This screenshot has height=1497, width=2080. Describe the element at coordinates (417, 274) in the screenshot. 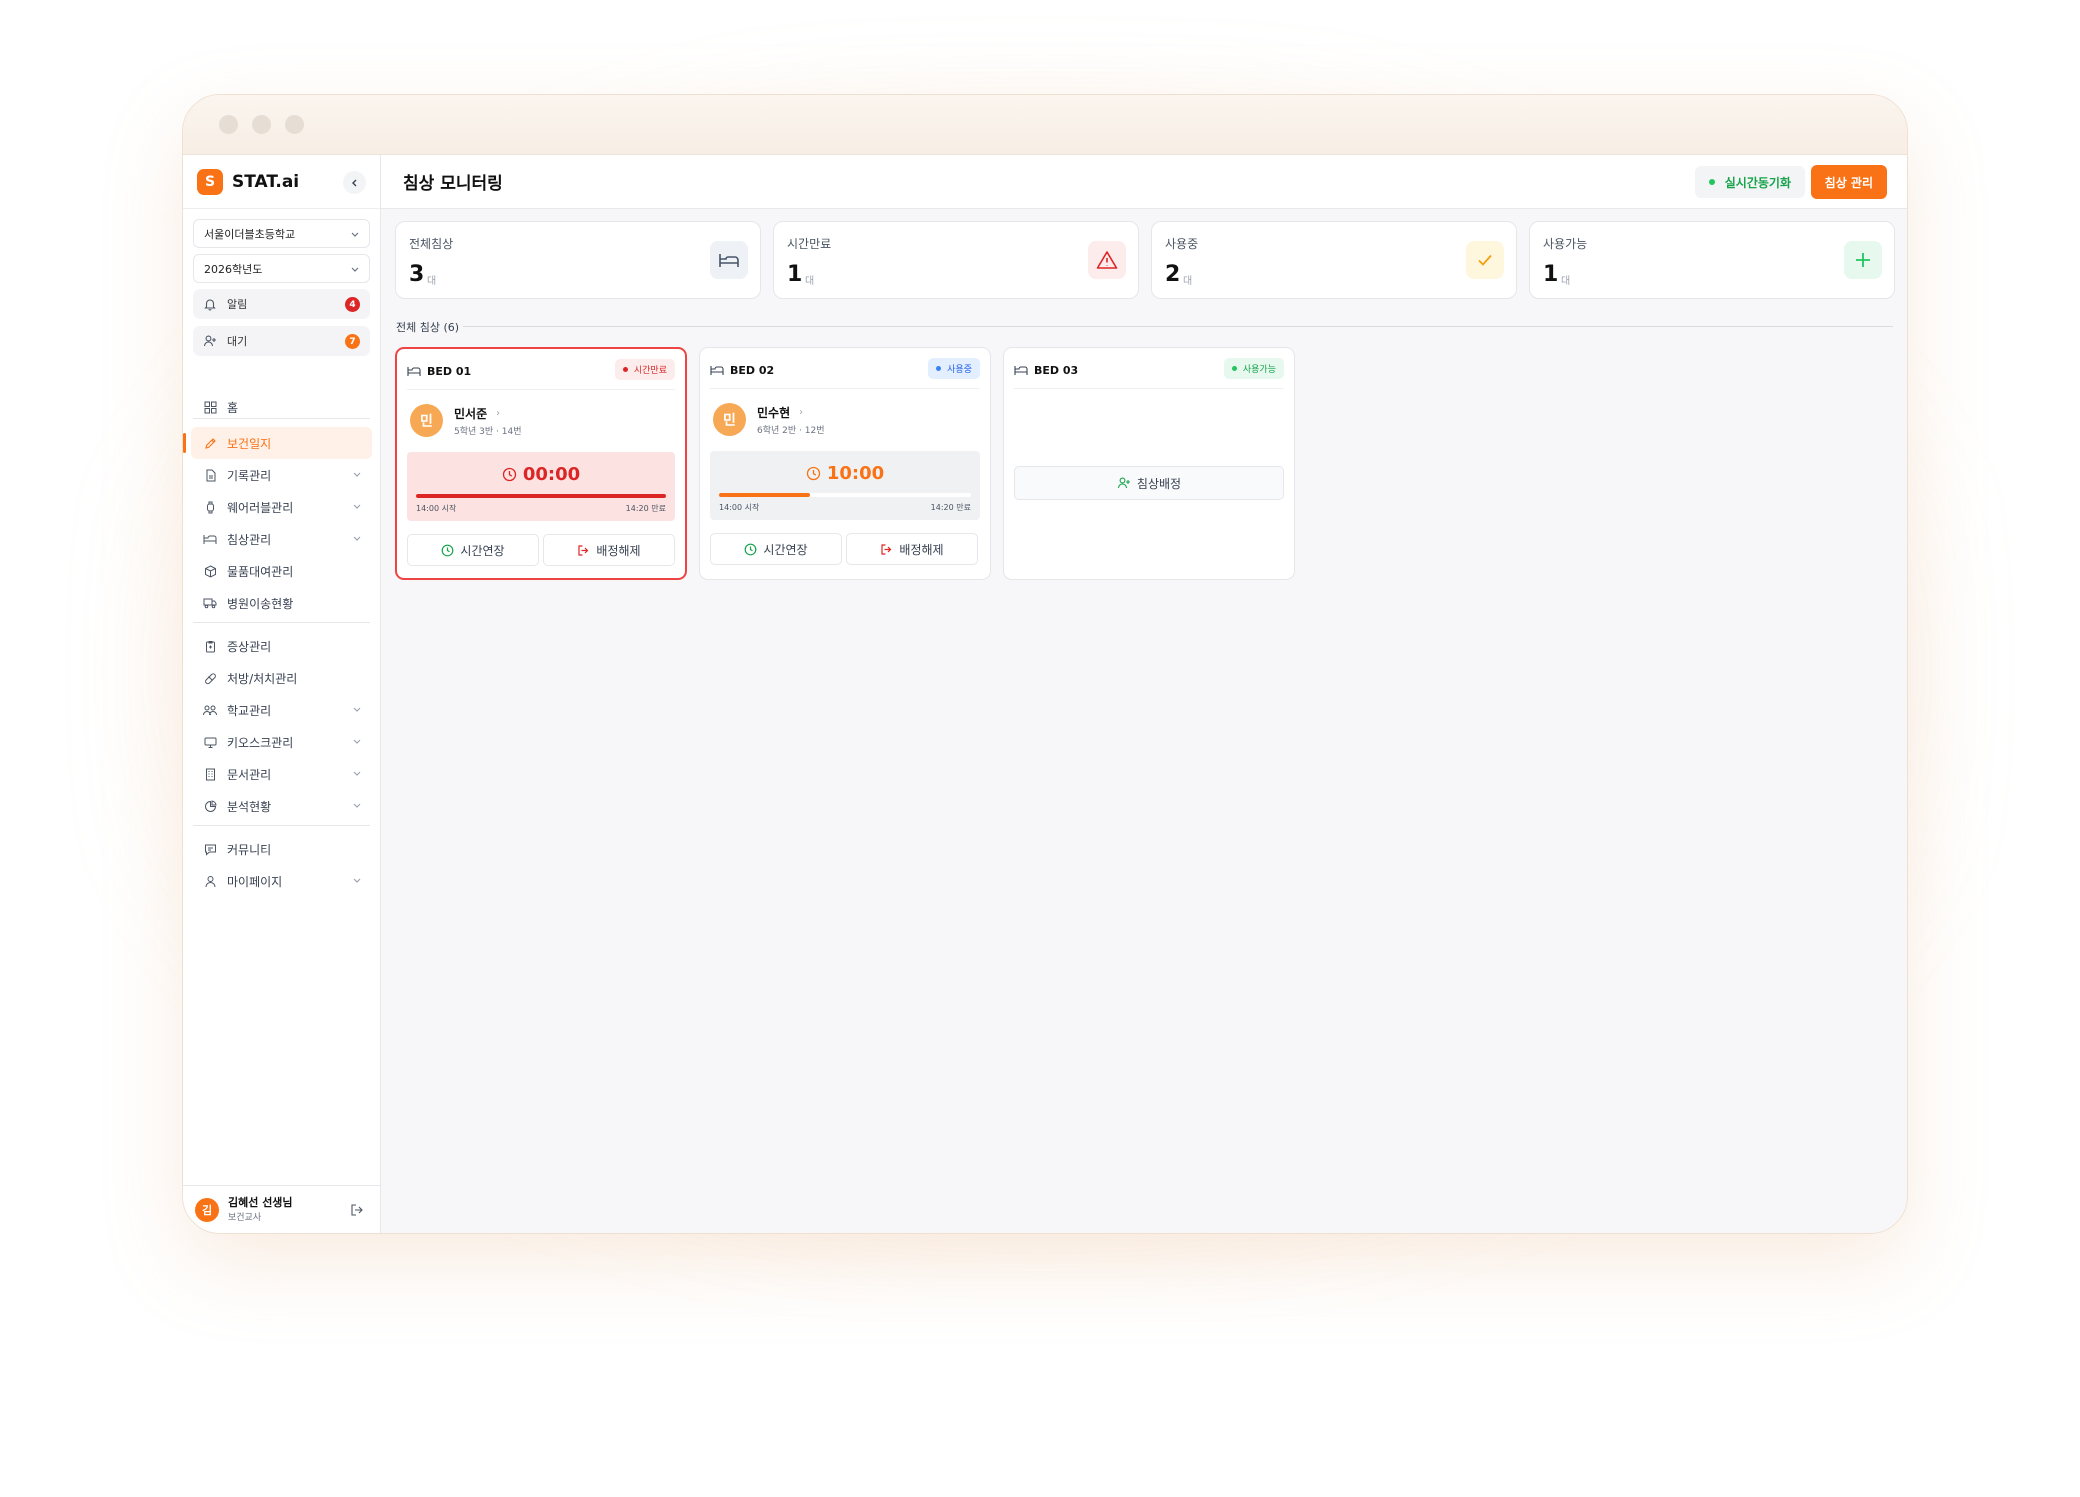

I see `stat-value: 3` at that location.